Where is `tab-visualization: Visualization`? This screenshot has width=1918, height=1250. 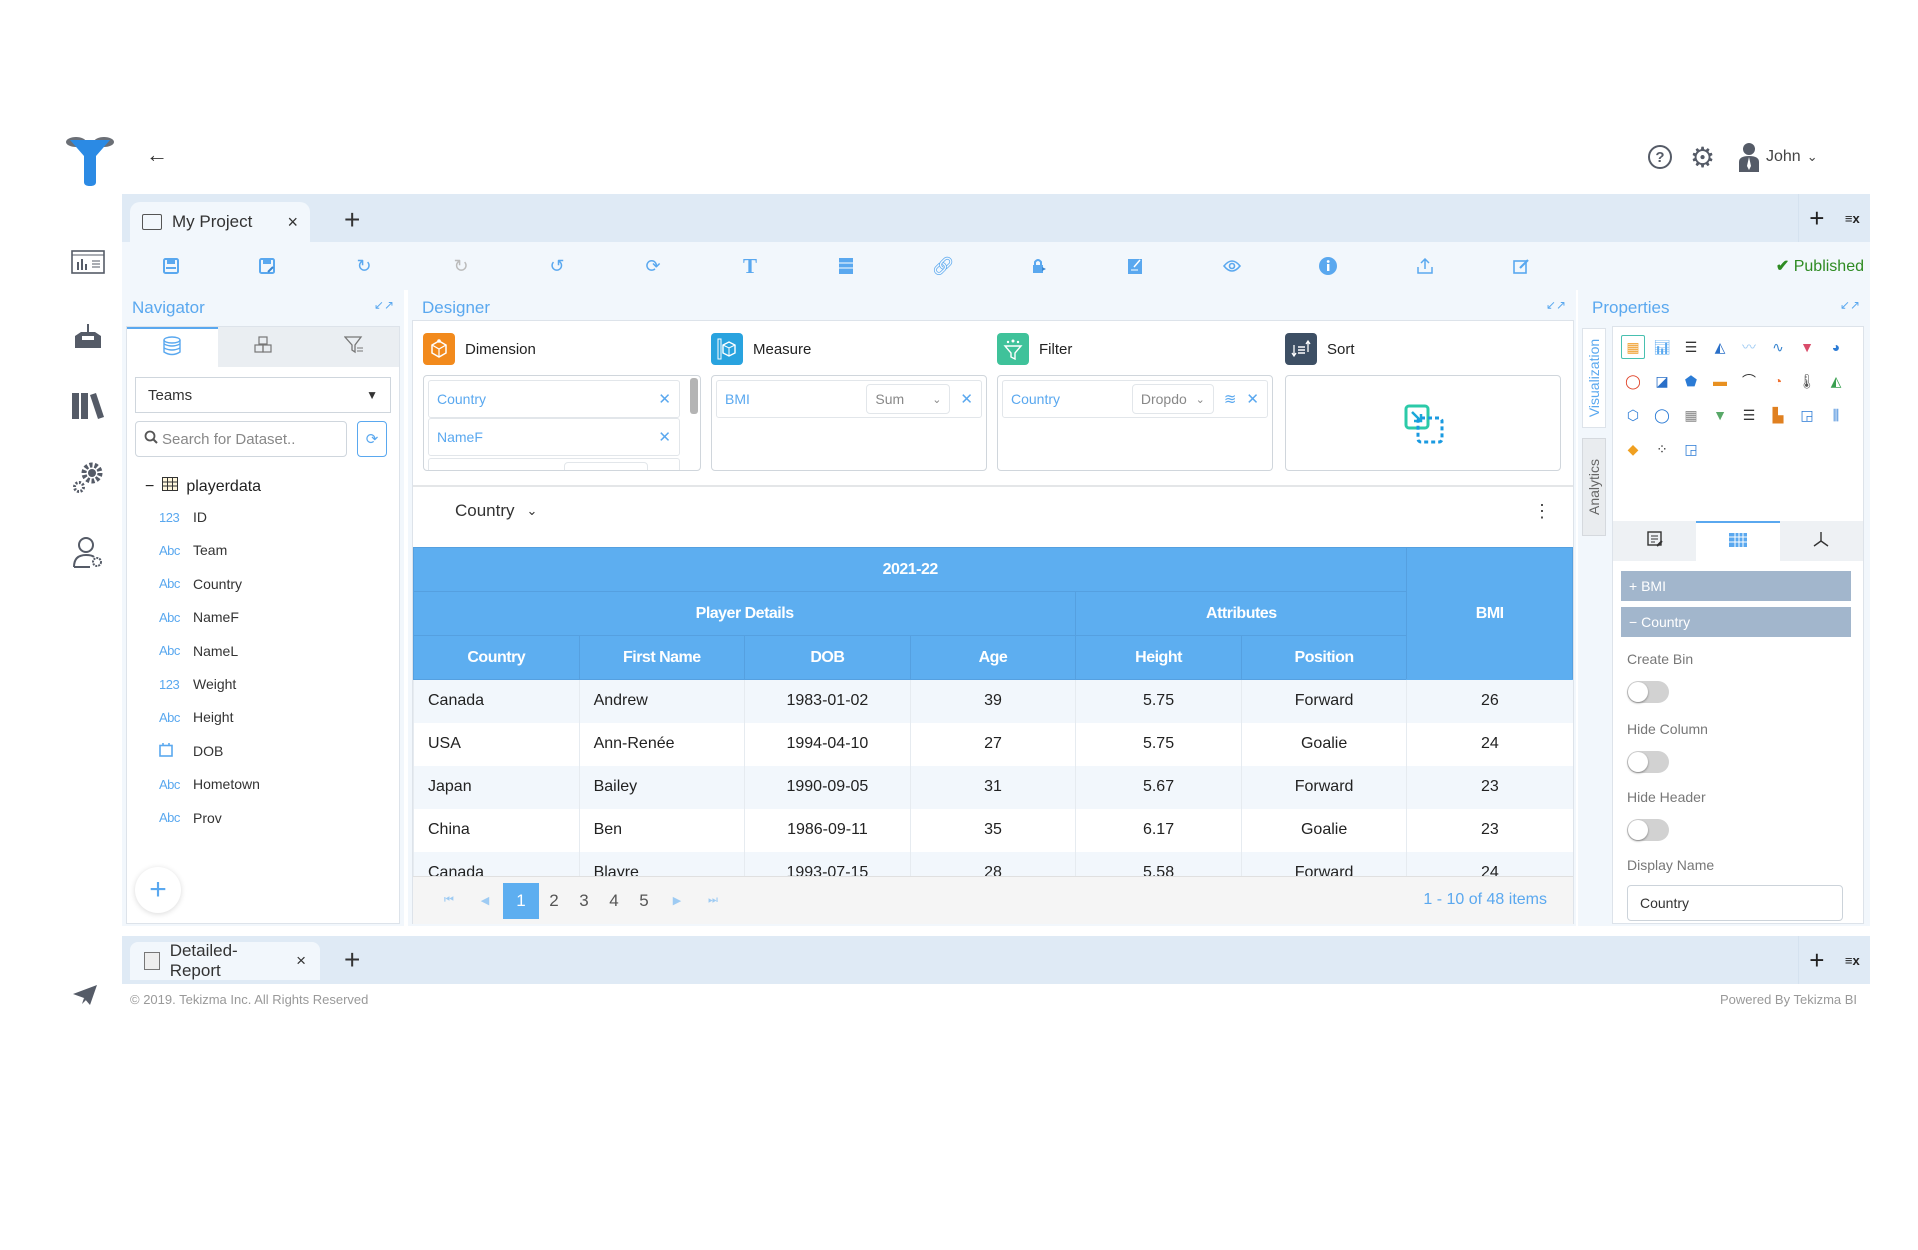 tab-visualization: Visualization is located at coordinates (1594, 378).